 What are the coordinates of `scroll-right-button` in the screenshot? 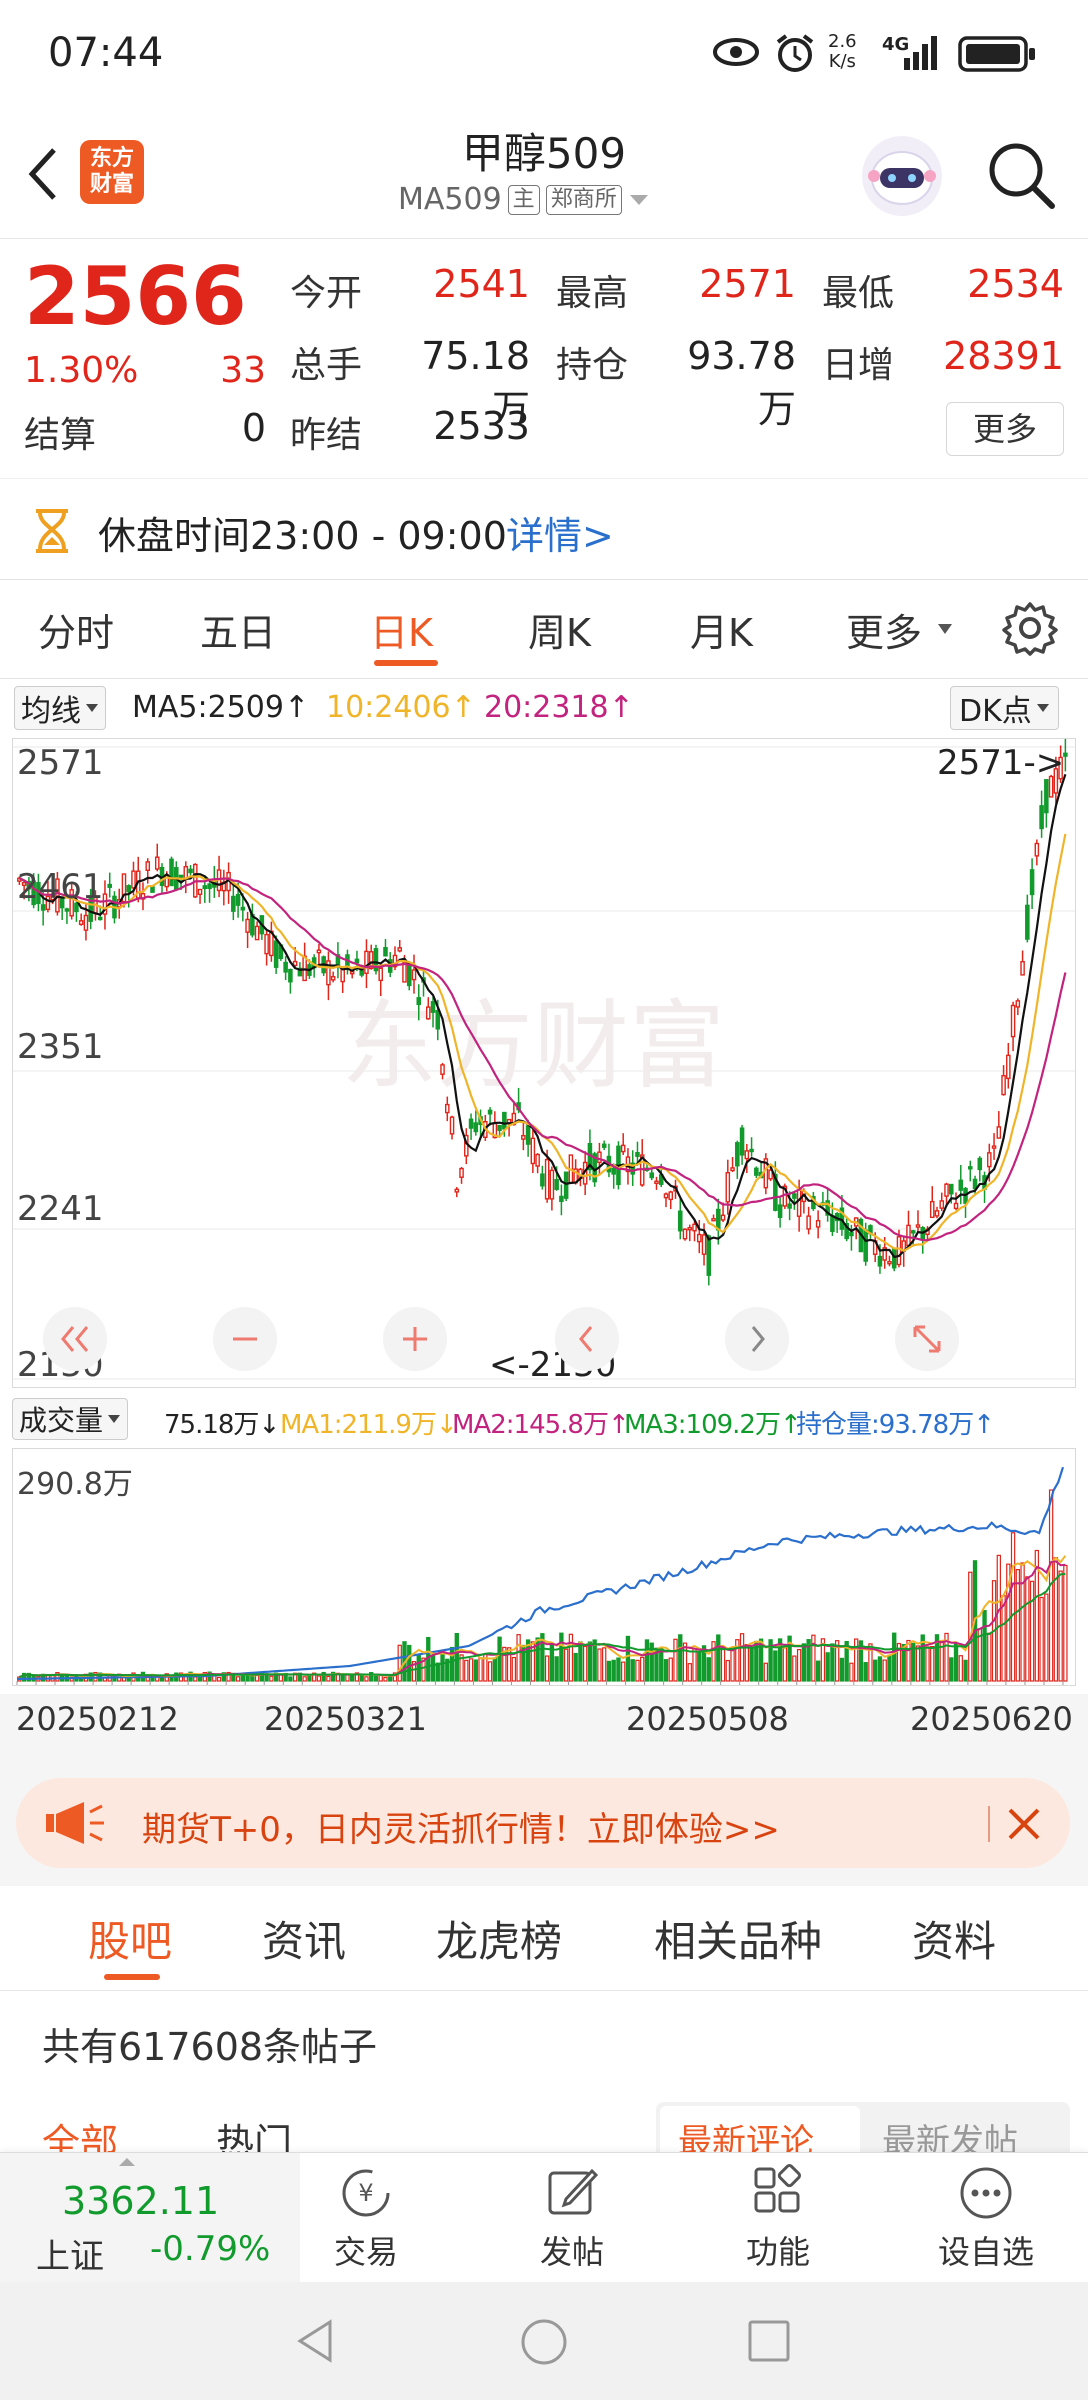 It's located at (757, 1339).